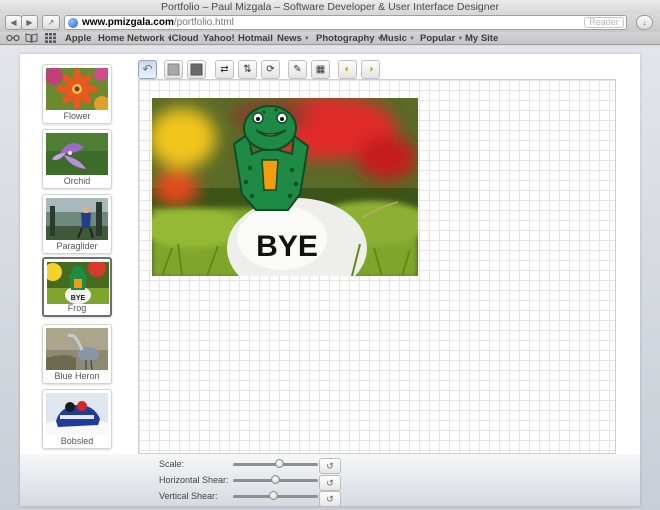  I want to click on bookmark-popular: Popular ▼, so click(441, 39).